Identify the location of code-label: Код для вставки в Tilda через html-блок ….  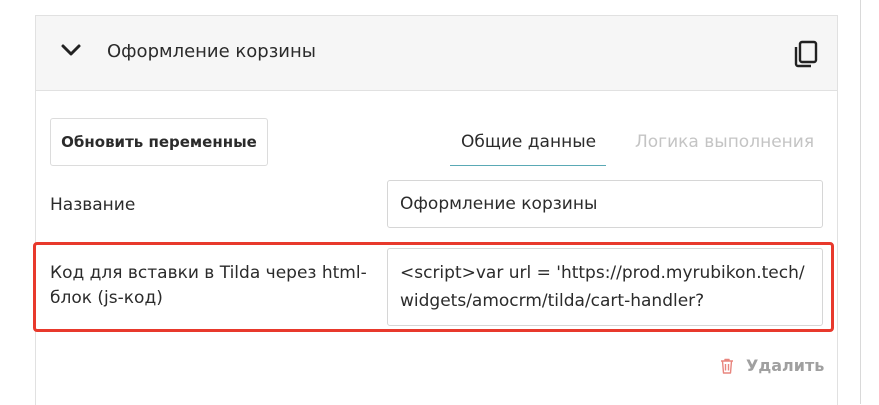
(208, 285).